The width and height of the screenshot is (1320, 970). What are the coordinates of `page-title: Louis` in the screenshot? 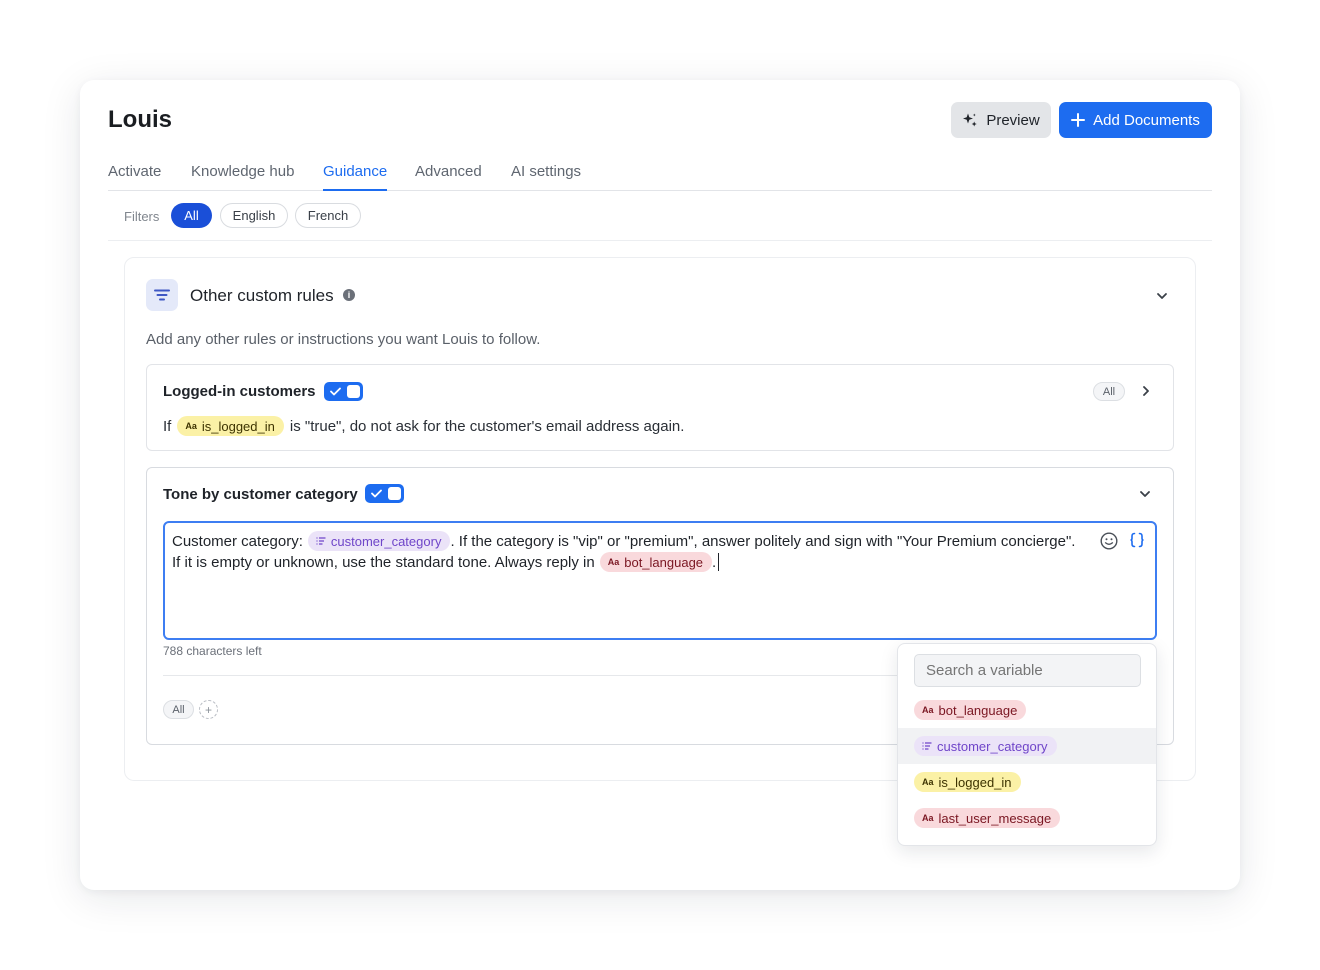 It's located at (140, 119).